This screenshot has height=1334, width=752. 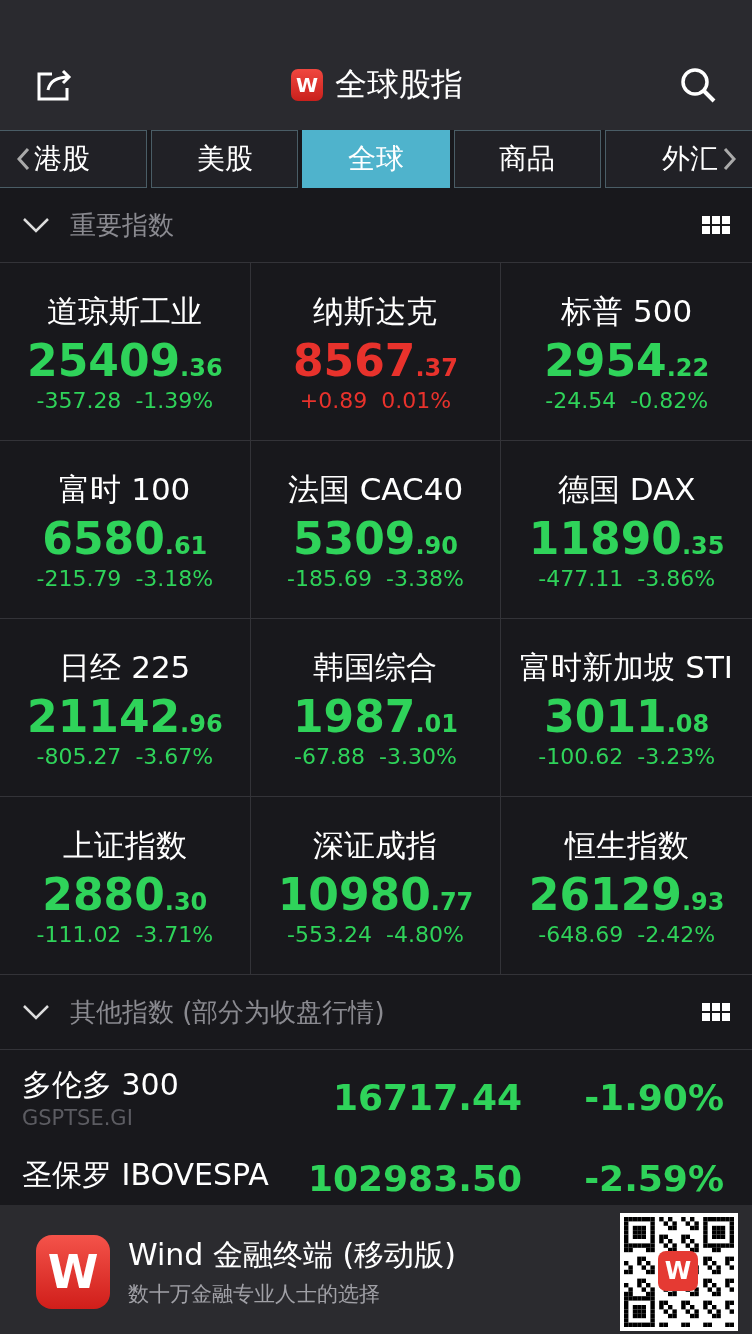 I want to click on index-percent: -3.23%, so click(x=676, y=756).